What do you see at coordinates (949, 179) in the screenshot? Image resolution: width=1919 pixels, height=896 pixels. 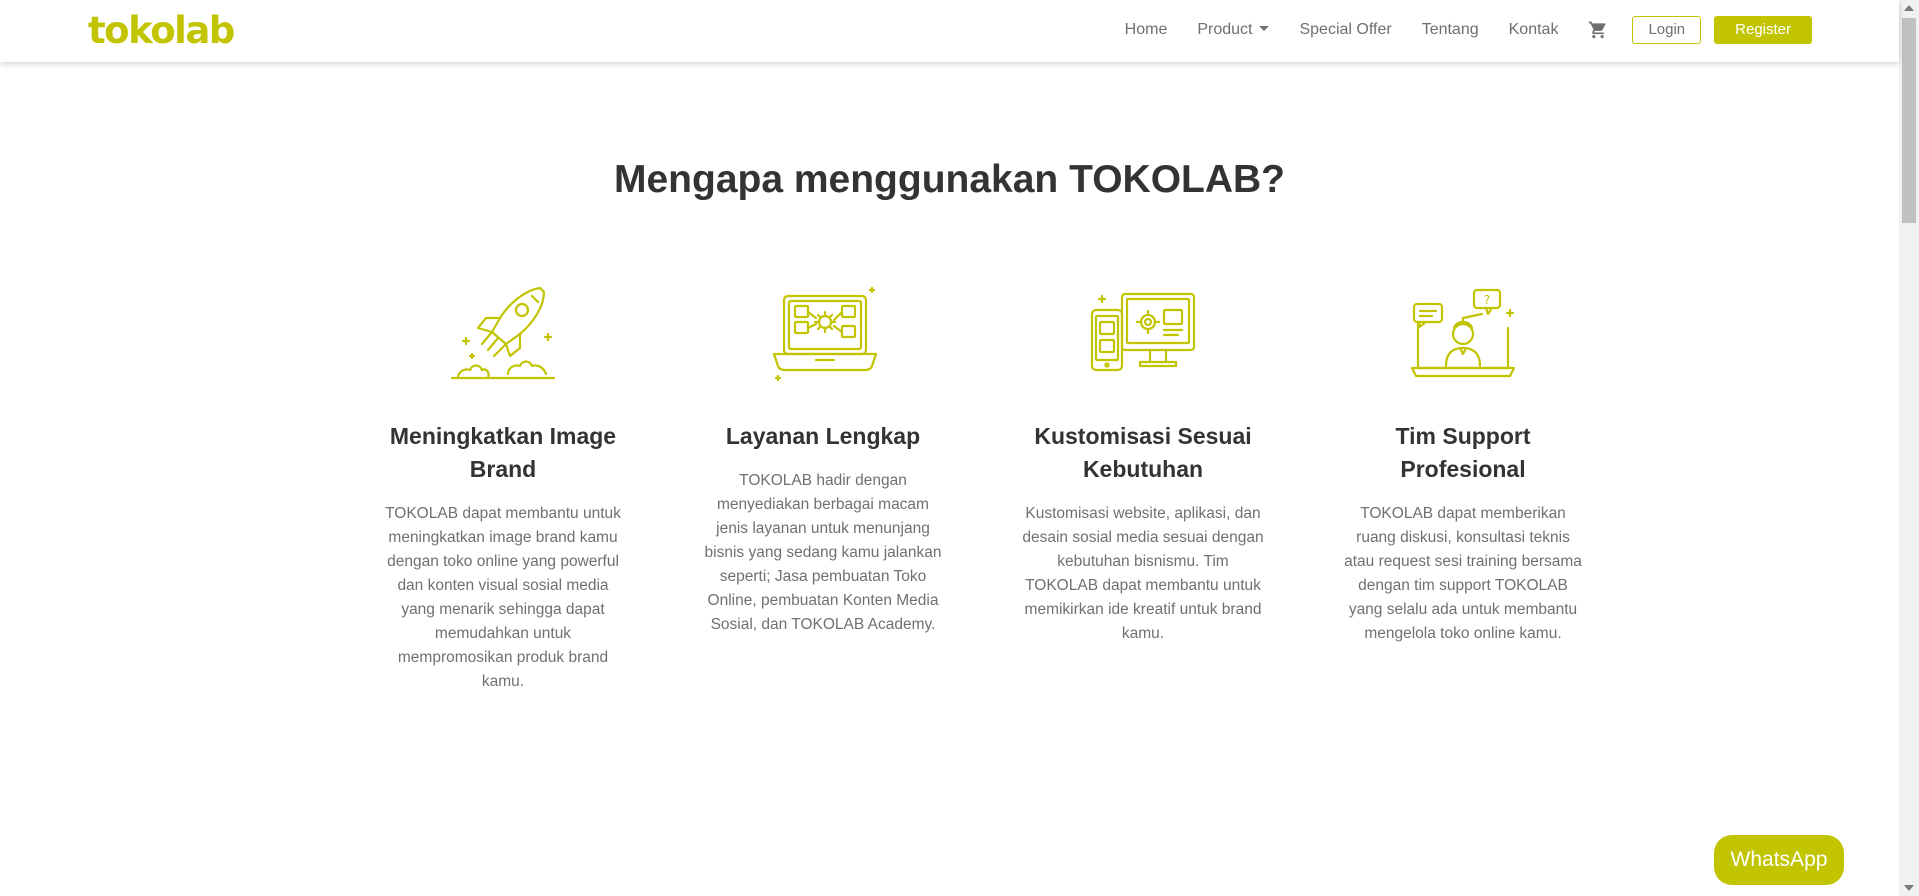 I see `section-title: Mengapa menggunakan TOKOLAB?` at bounding box center [949, 179].